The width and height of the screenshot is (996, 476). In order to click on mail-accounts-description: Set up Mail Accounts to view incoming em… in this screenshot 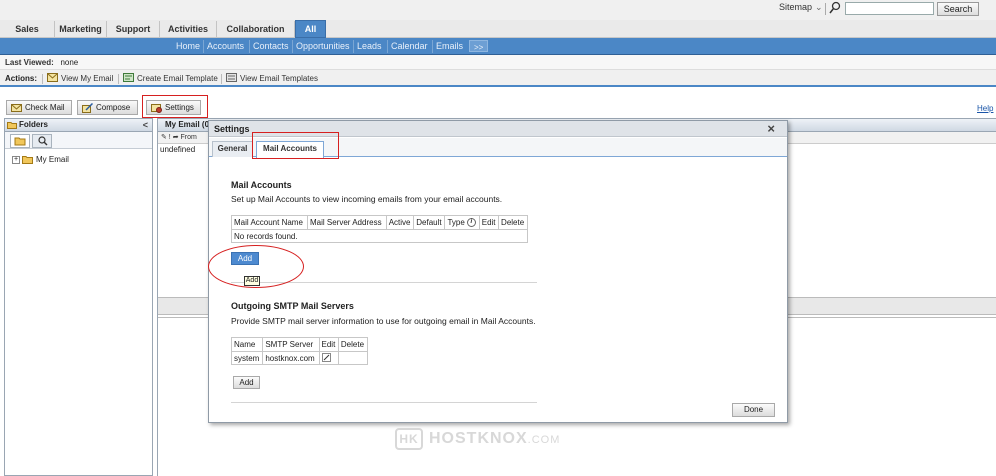, I will do `click(367, 199)`.